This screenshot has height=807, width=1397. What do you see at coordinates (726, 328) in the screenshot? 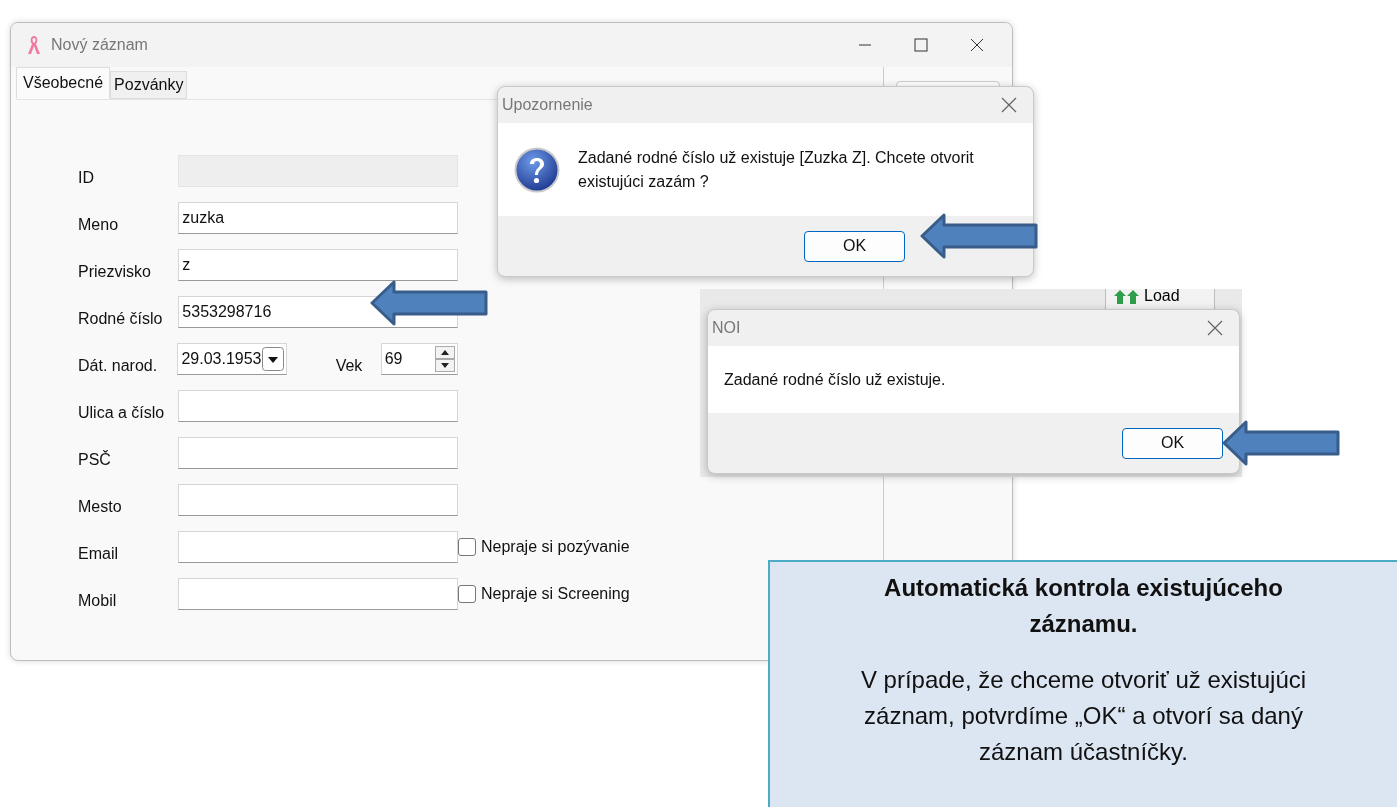
I see `dialog-title: NOI` at bounding box center [726, 328].